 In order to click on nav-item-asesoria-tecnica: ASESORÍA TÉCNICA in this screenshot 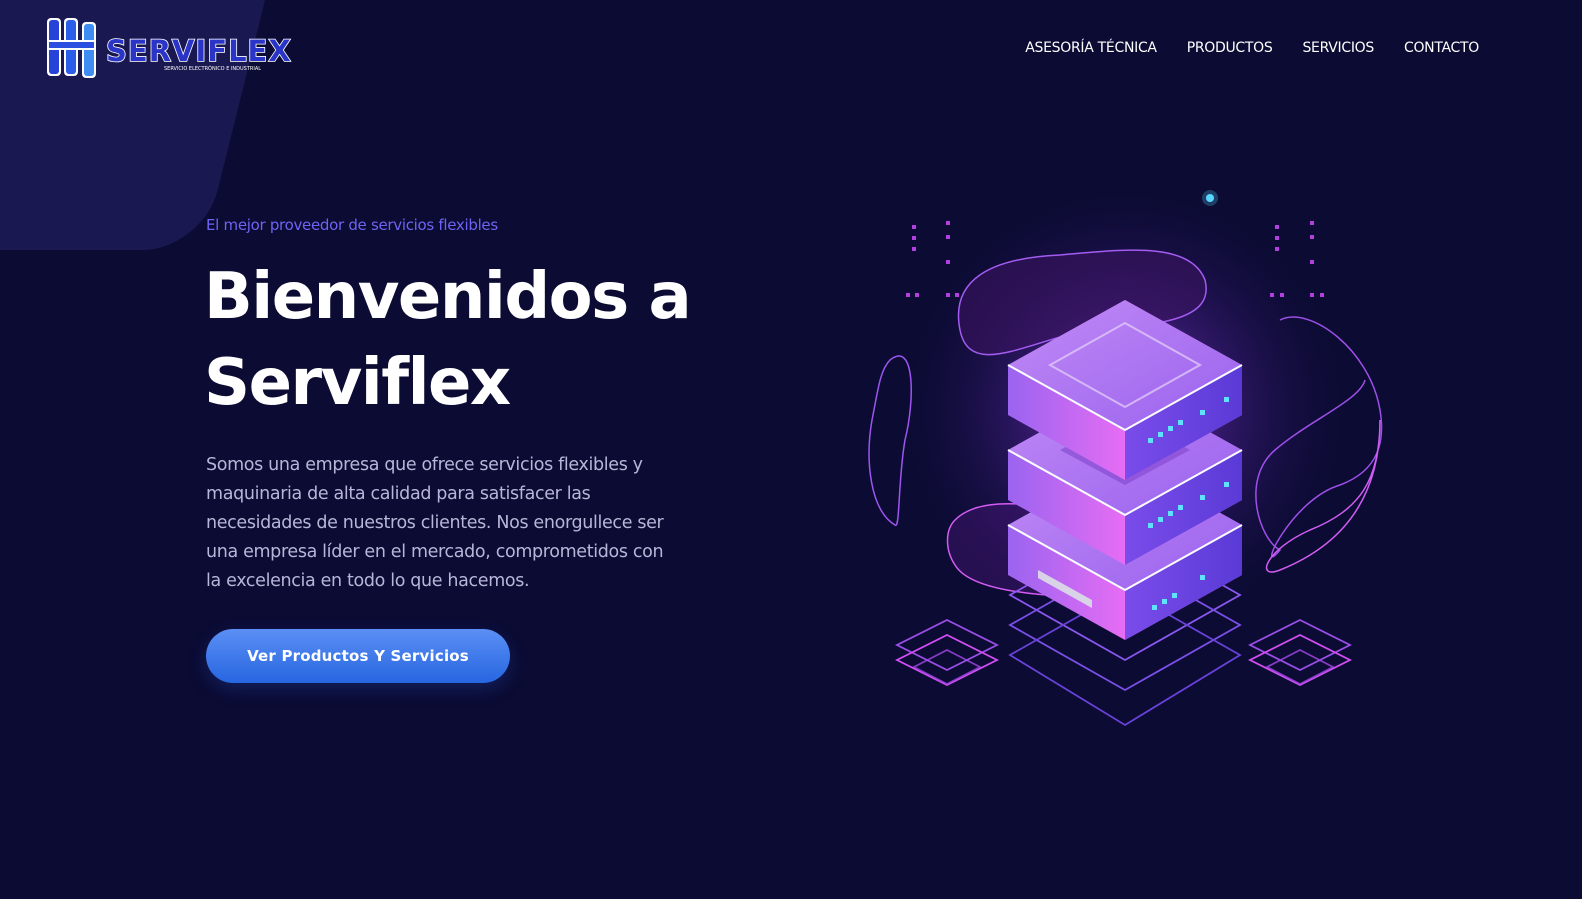, I will do `click(1090, 48)`.